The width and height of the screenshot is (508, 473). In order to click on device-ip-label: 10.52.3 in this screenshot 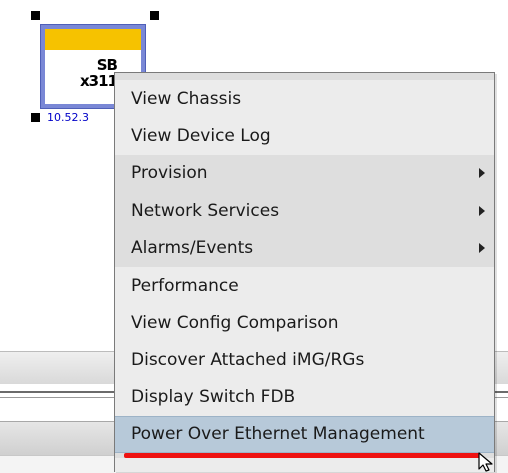, I will do `click(68, 117)`.